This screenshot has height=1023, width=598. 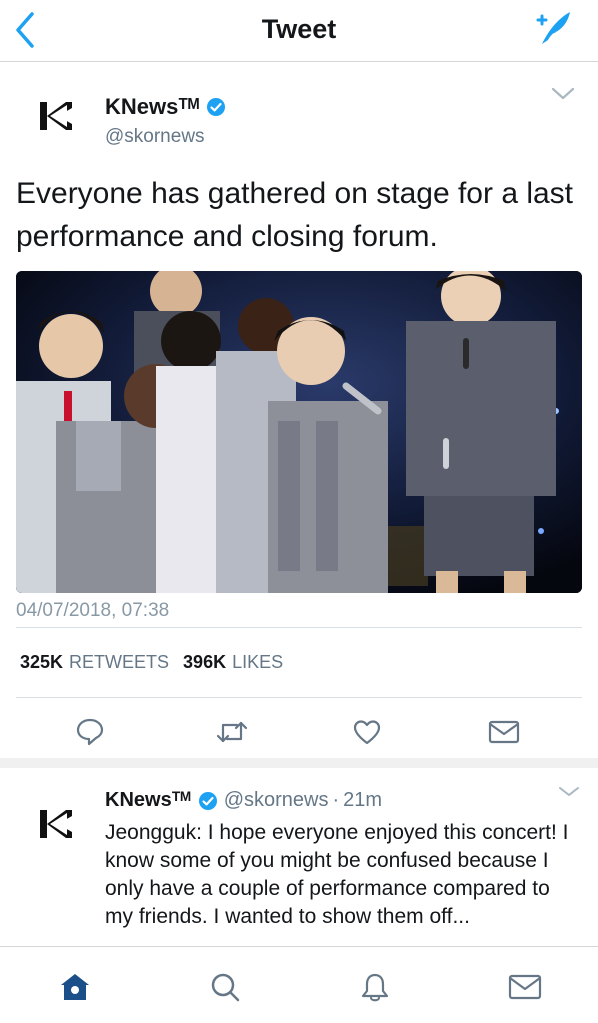 I want to click on retweets-count: 325K, so click(x=42, y=662).